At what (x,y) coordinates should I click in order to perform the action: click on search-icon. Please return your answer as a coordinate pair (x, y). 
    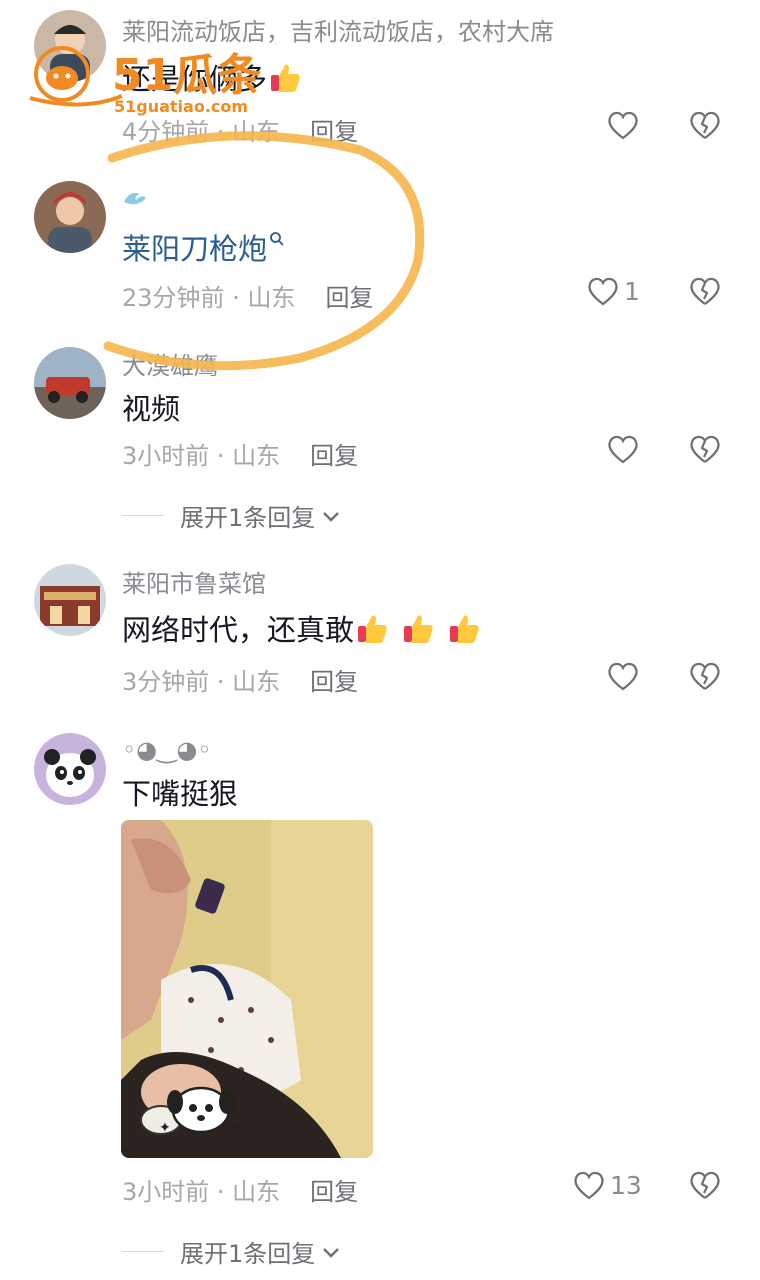
    Looking at the image, I should click on (277, 239).